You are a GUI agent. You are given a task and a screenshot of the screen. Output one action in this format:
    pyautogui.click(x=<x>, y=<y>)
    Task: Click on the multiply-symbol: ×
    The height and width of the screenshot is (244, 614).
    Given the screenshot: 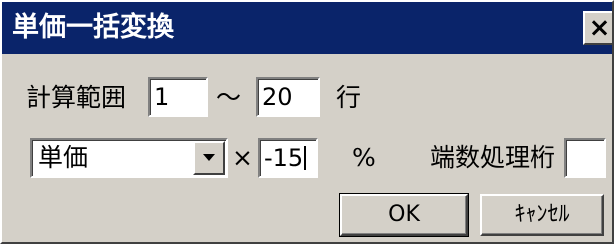 What is the action you would take?
    pyautogui.click(x=242, y=157)
    